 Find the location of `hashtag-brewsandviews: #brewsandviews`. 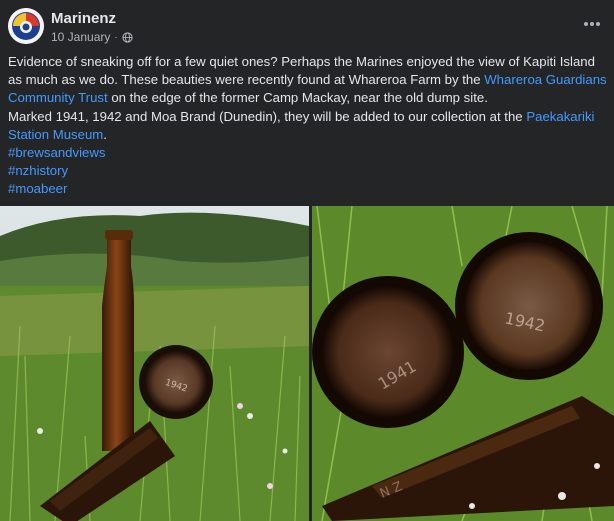

hashtag-brewsandviews: #brewsandviews is located at coordinates (308, 153).